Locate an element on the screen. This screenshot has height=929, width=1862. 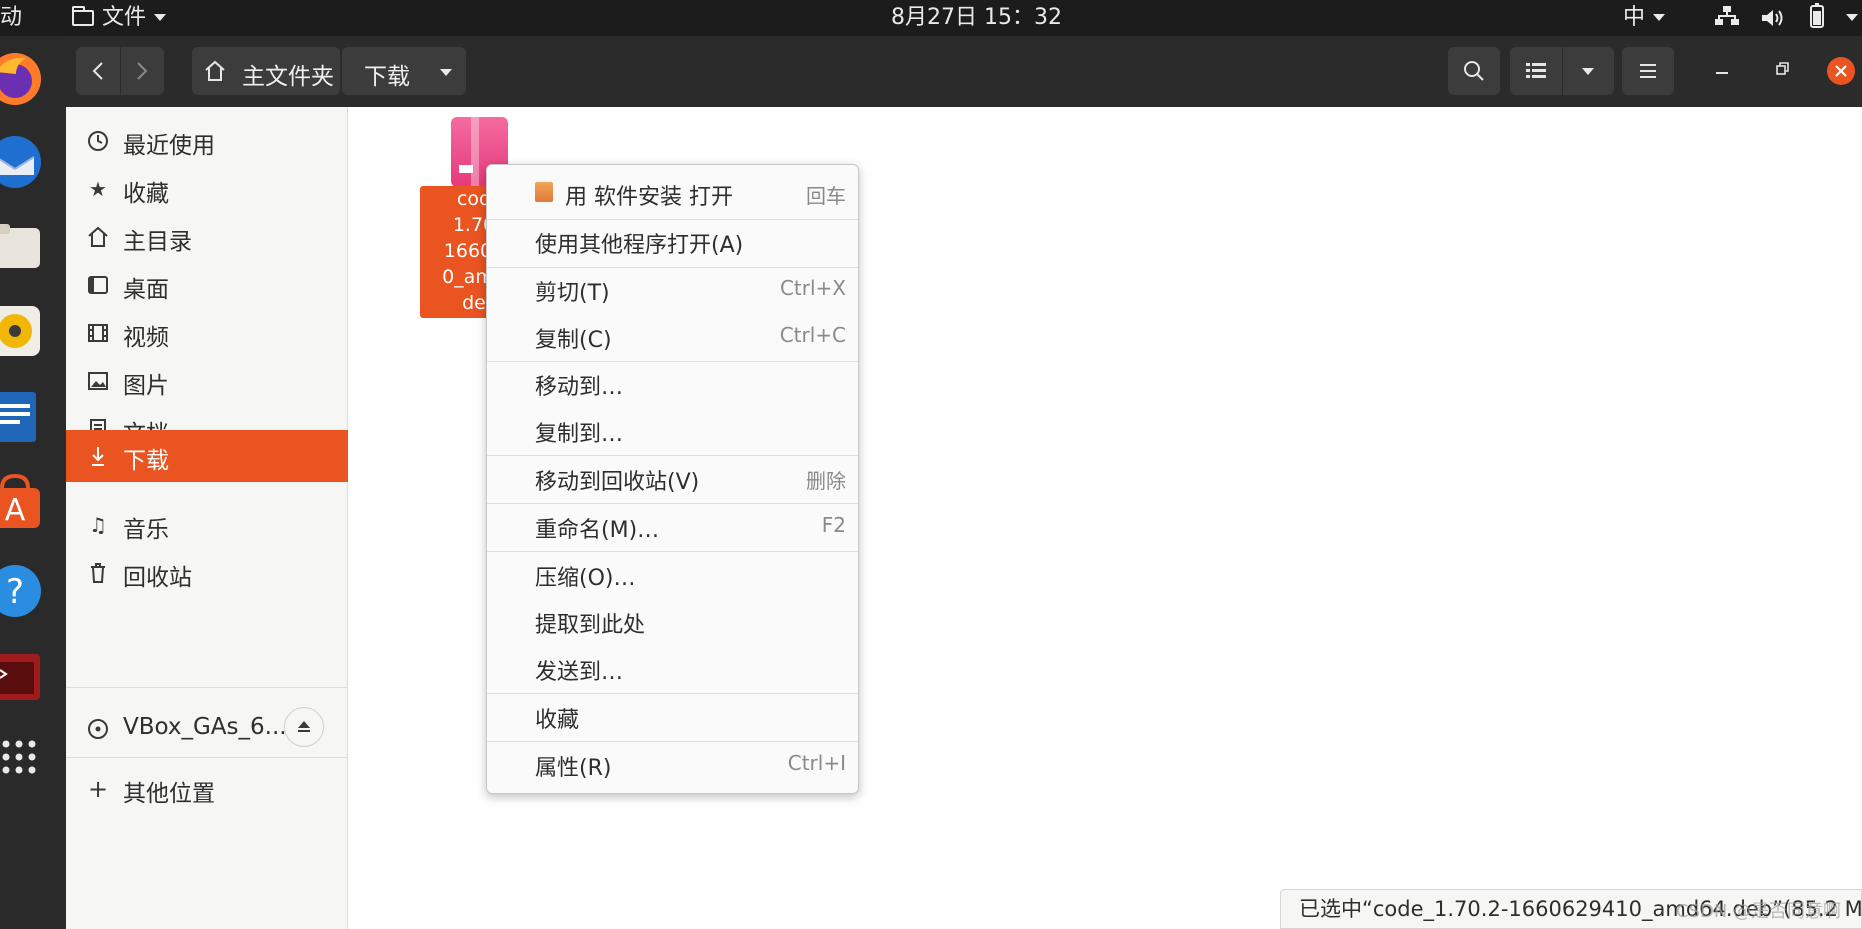
sidebar-item-videos: 视频 is located at coordinates (207, 333).